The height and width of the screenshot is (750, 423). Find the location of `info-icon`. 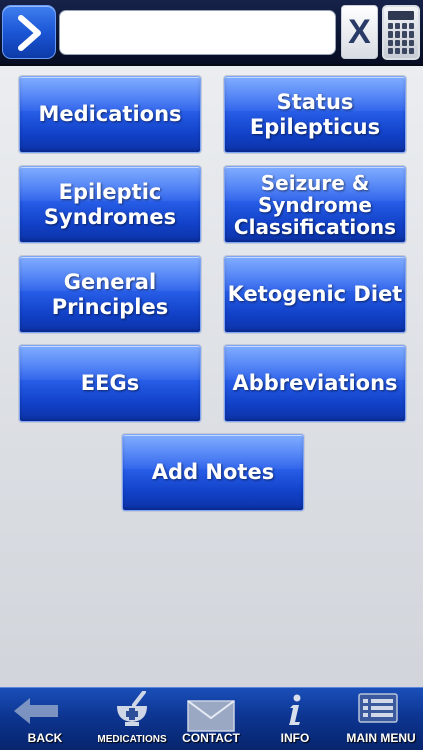

info-icon is located at coordinates (295, 709).